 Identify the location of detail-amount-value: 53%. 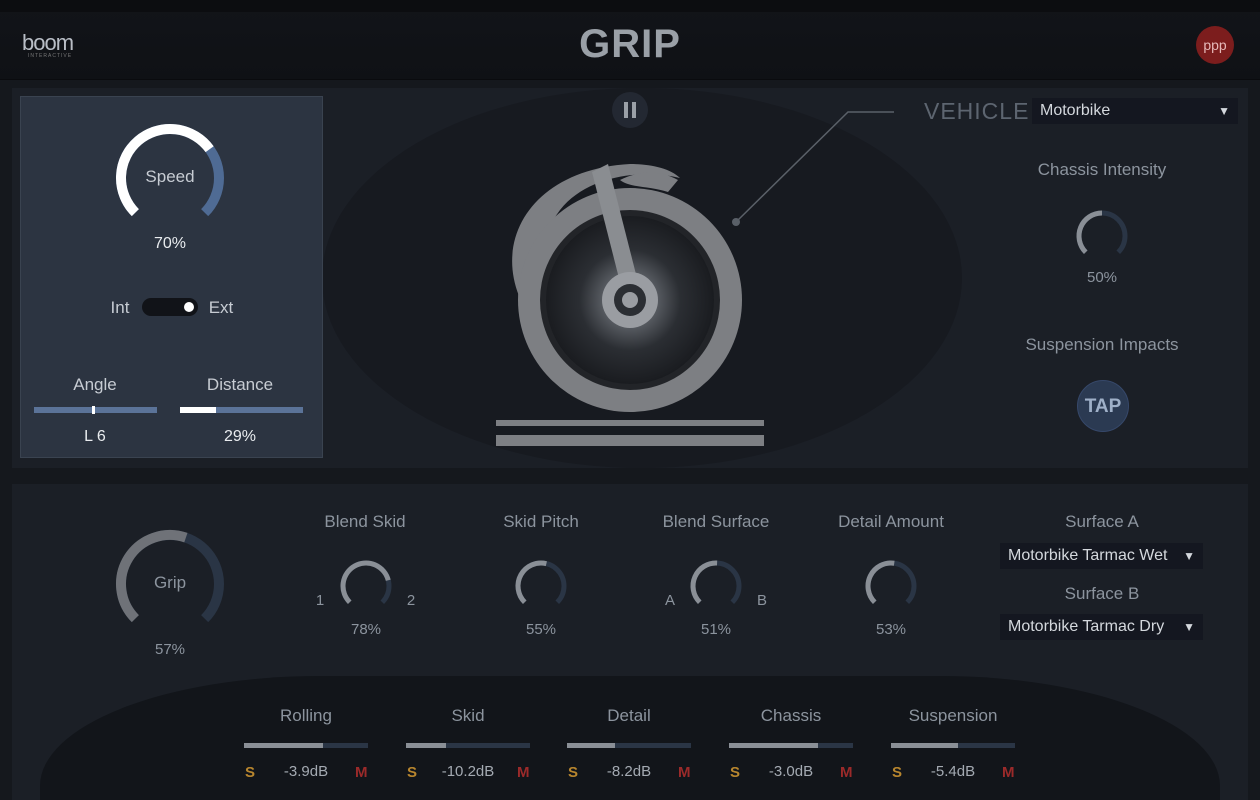
(891, 629).